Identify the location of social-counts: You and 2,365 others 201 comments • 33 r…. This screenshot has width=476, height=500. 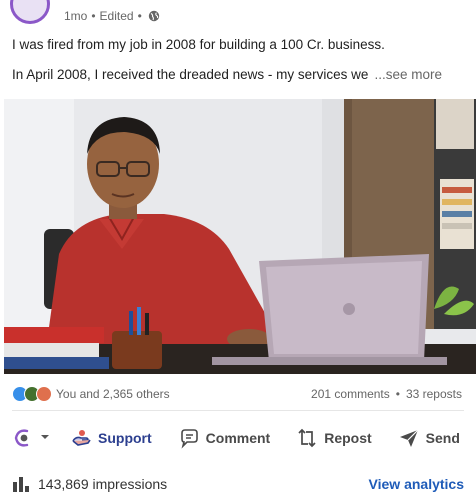
(237, 394).